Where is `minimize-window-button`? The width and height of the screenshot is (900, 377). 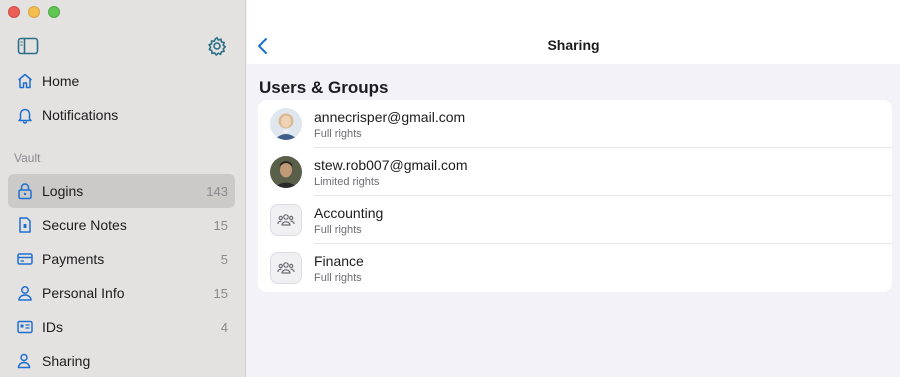
minimize-window-button is located at coordinates (34, 12).